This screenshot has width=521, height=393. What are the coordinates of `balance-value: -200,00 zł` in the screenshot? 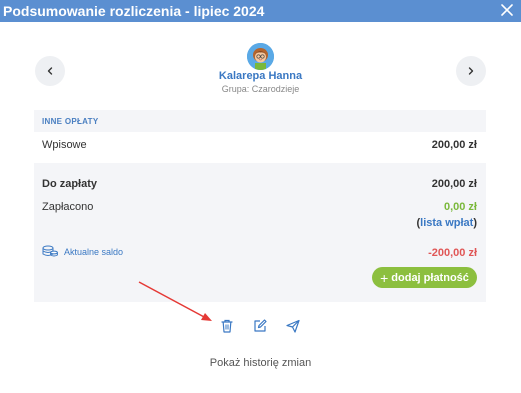 It's located at (452, 253).